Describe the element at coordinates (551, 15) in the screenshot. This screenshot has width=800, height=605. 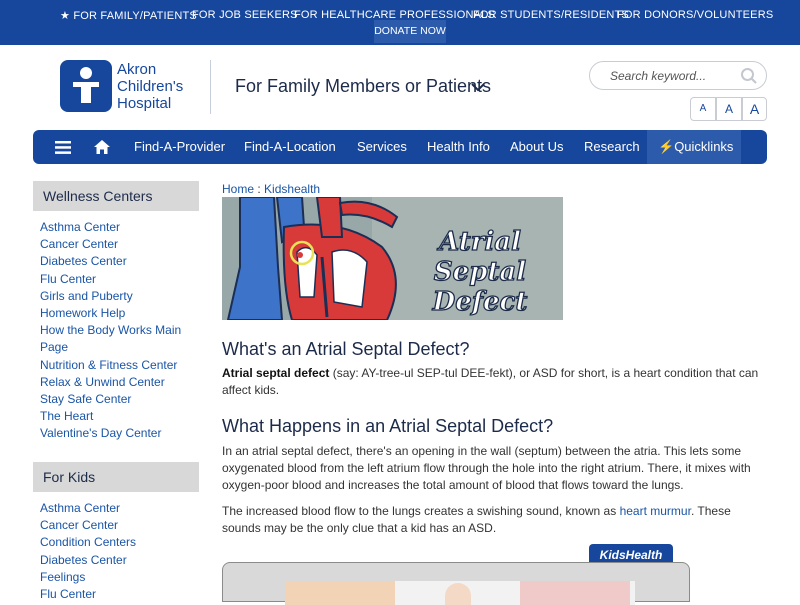
I see `utility-students-link: FOR STUDENTS/RESIDENTS` at that location.